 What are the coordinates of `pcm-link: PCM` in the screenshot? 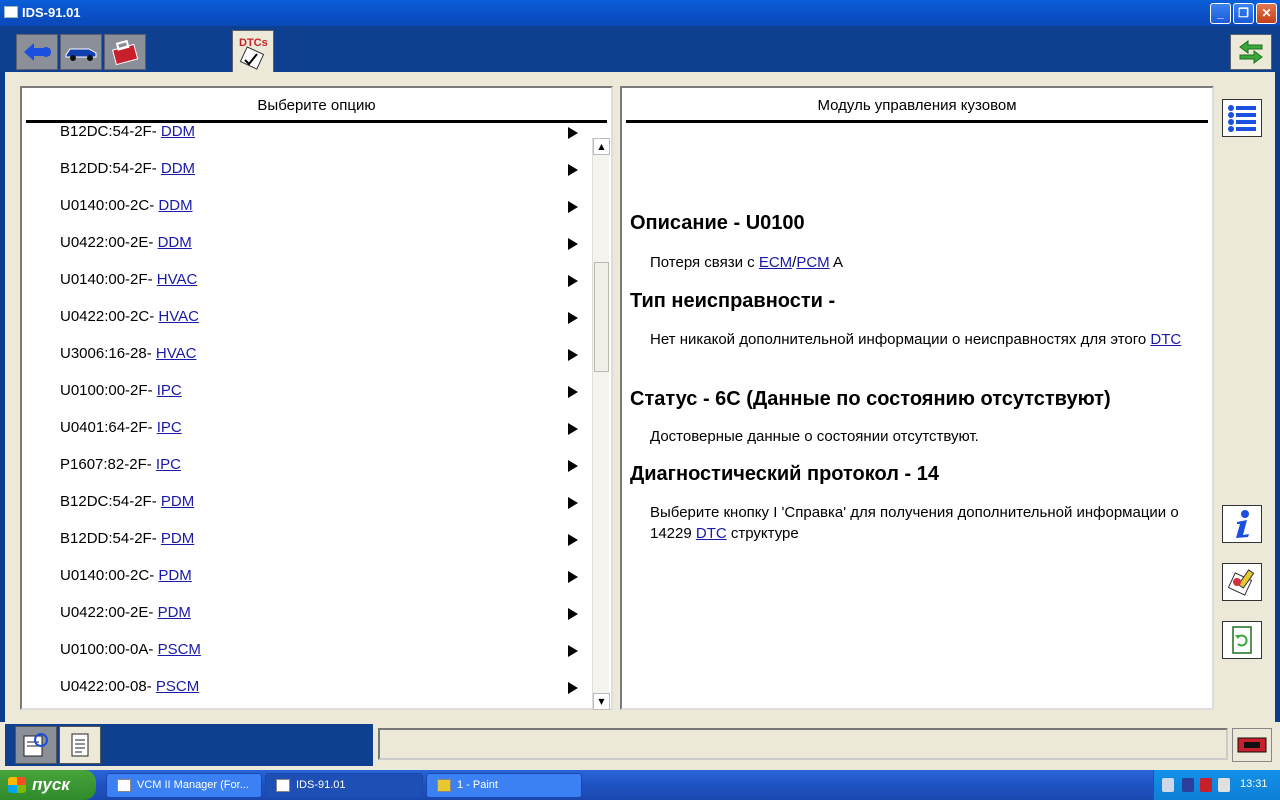 It's located at (812, 262).